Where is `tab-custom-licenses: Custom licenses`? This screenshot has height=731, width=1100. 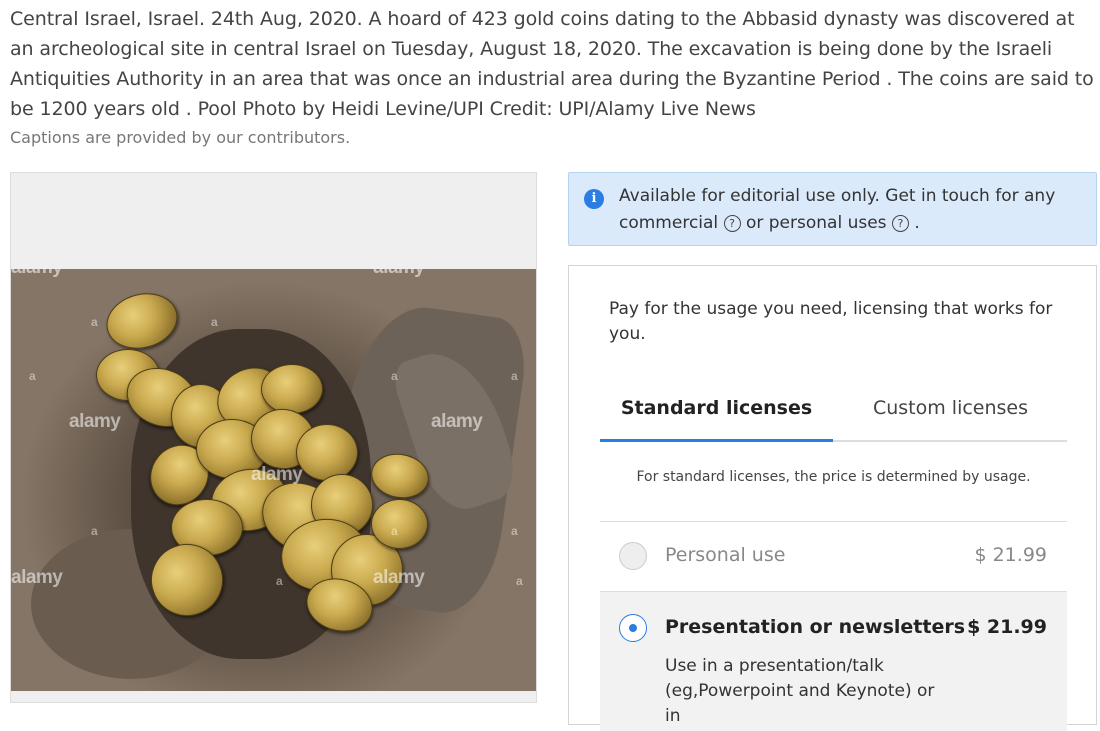 tab-custom-licenses: Custom licenses is located at coordinates (950, 413).